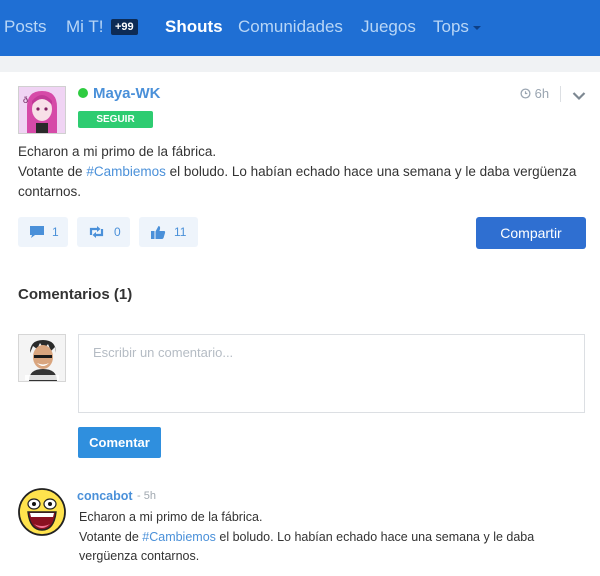 Image resolution: width=600 pixels, height=576 pixels. What do you see at coordinates (96, 234) in the screenshot?
I see `reshout-icon` at bounding box center [96, 234].